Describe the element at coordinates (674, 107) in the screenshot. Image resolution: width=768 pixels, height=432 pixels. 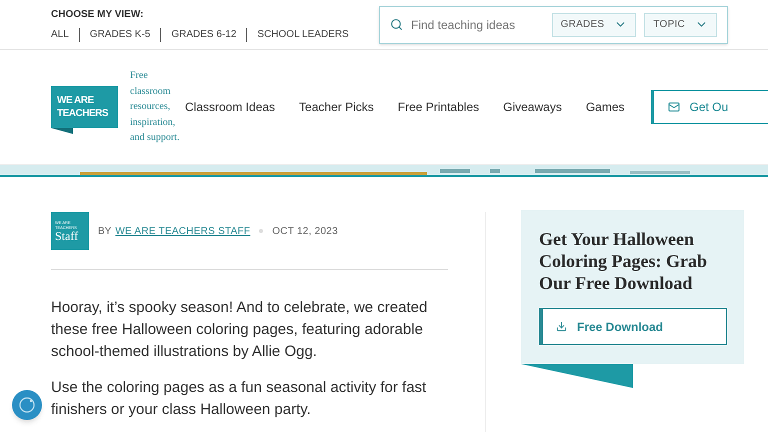
I see `mail-icon` at that location.